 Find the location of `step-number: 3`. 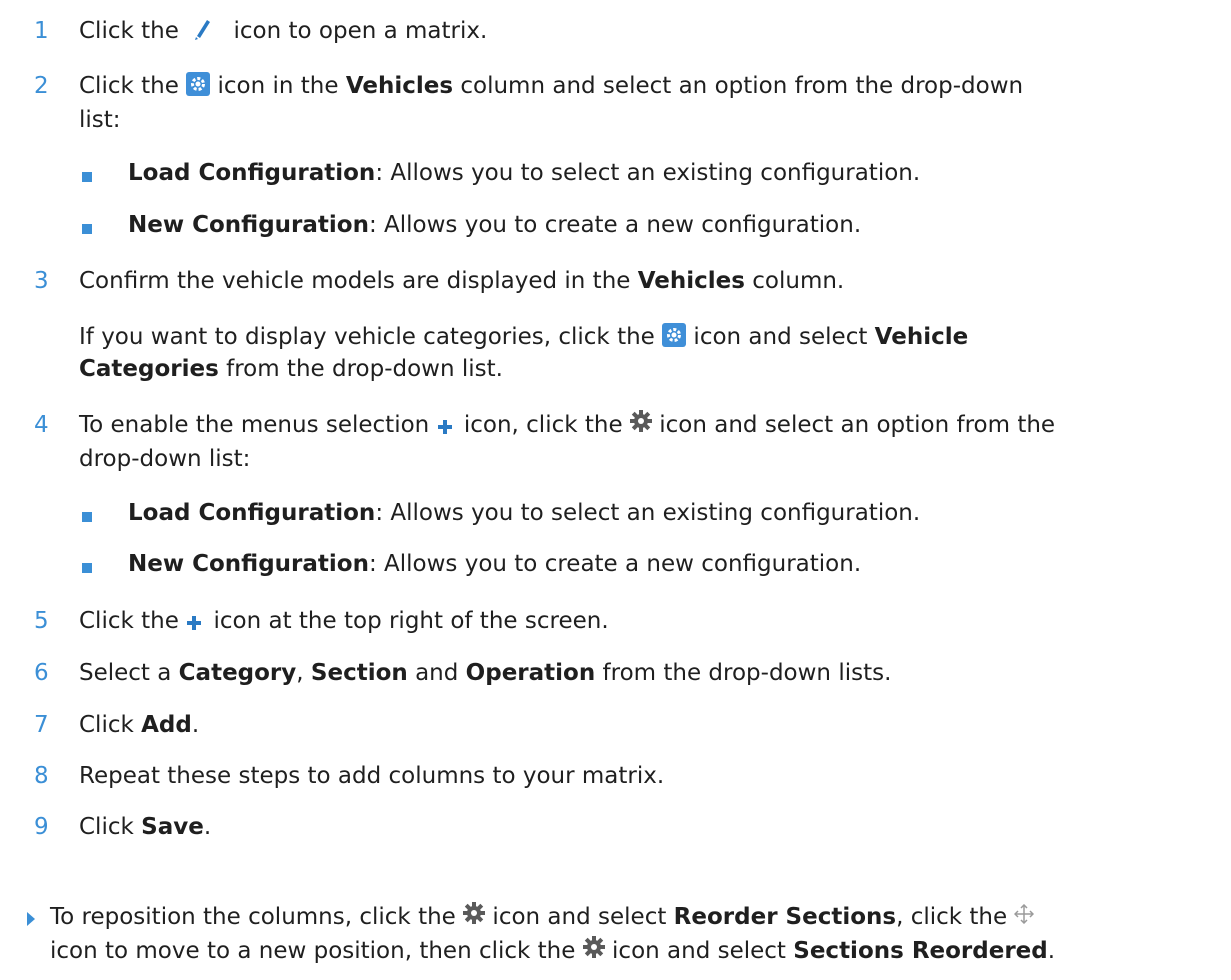

step-number: 3 is located at coordinates (41, 281).